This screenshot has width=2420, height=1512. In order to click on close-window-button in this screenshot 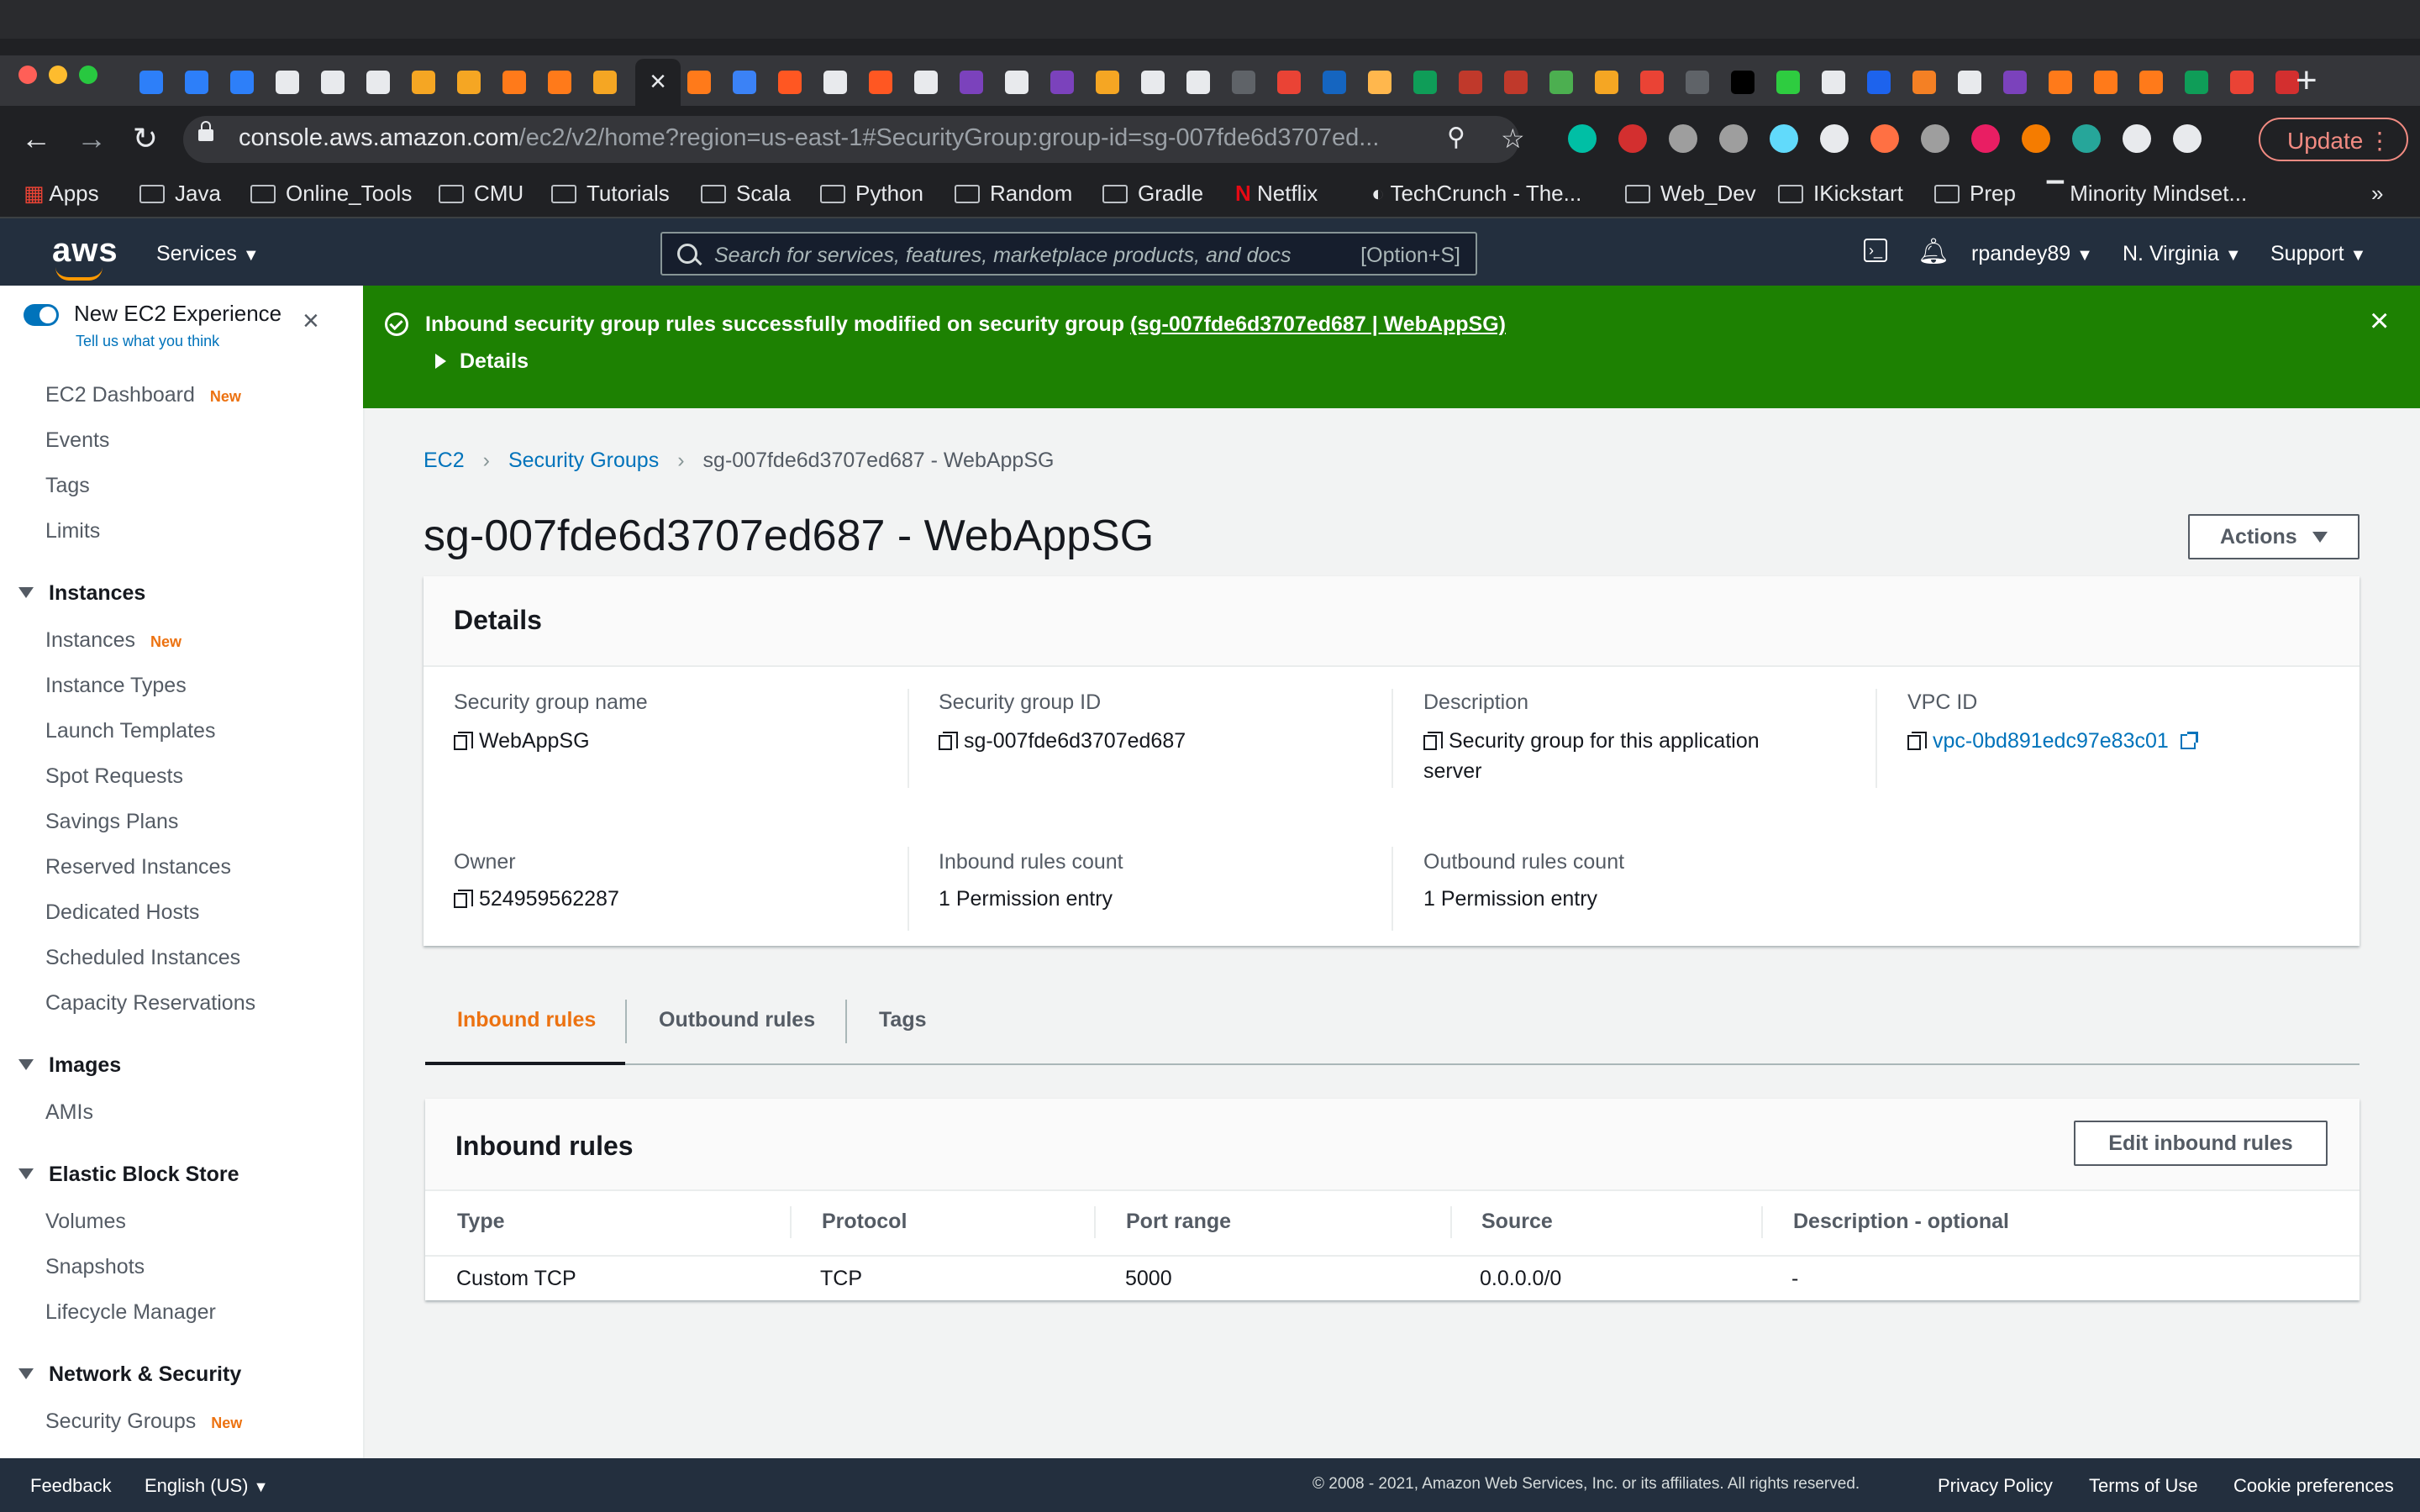, I will do `click(27, 75)`.